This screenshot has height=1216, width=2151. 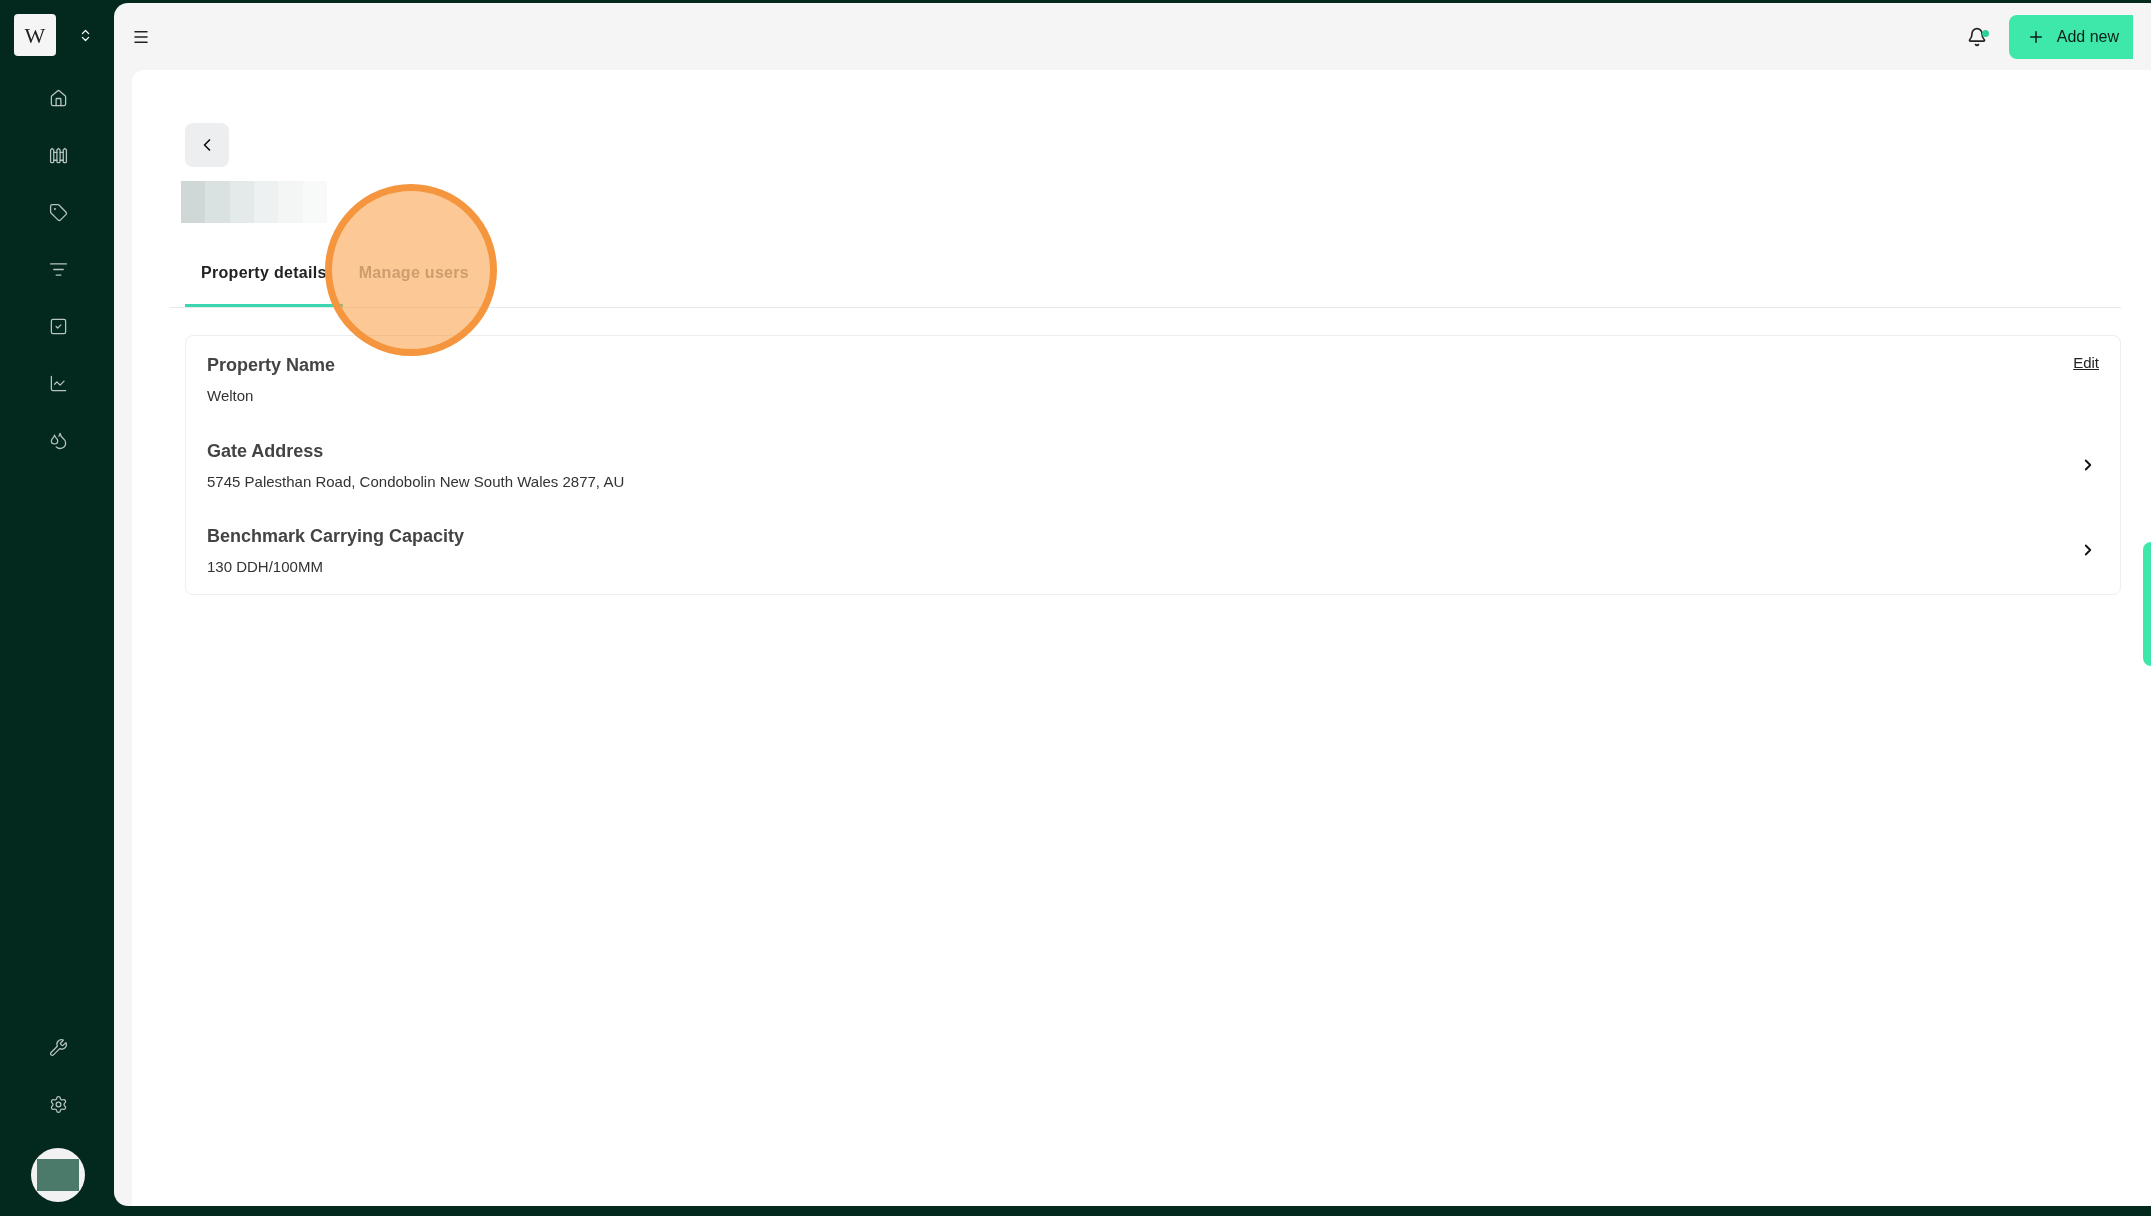 What do you see at coordinates (2070, 36) in the screenshot?
I see `add-new-button: Add new` at bounding box center [2070, 36].